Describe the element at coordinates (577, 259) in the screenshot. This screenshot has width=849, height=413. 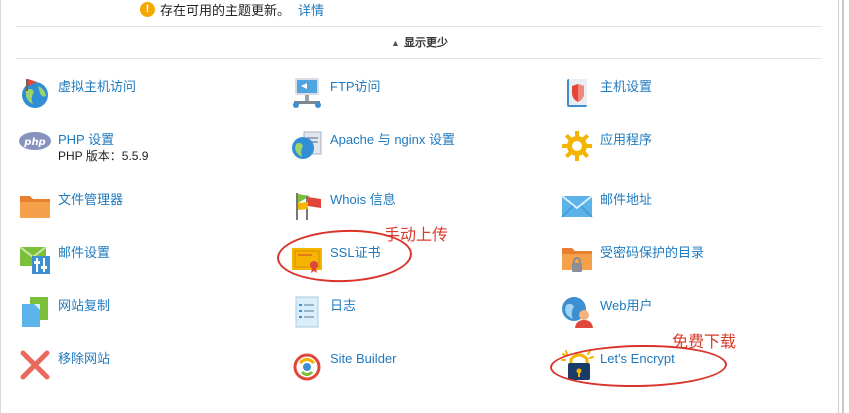
I see `folder-lock-icon` at that location.